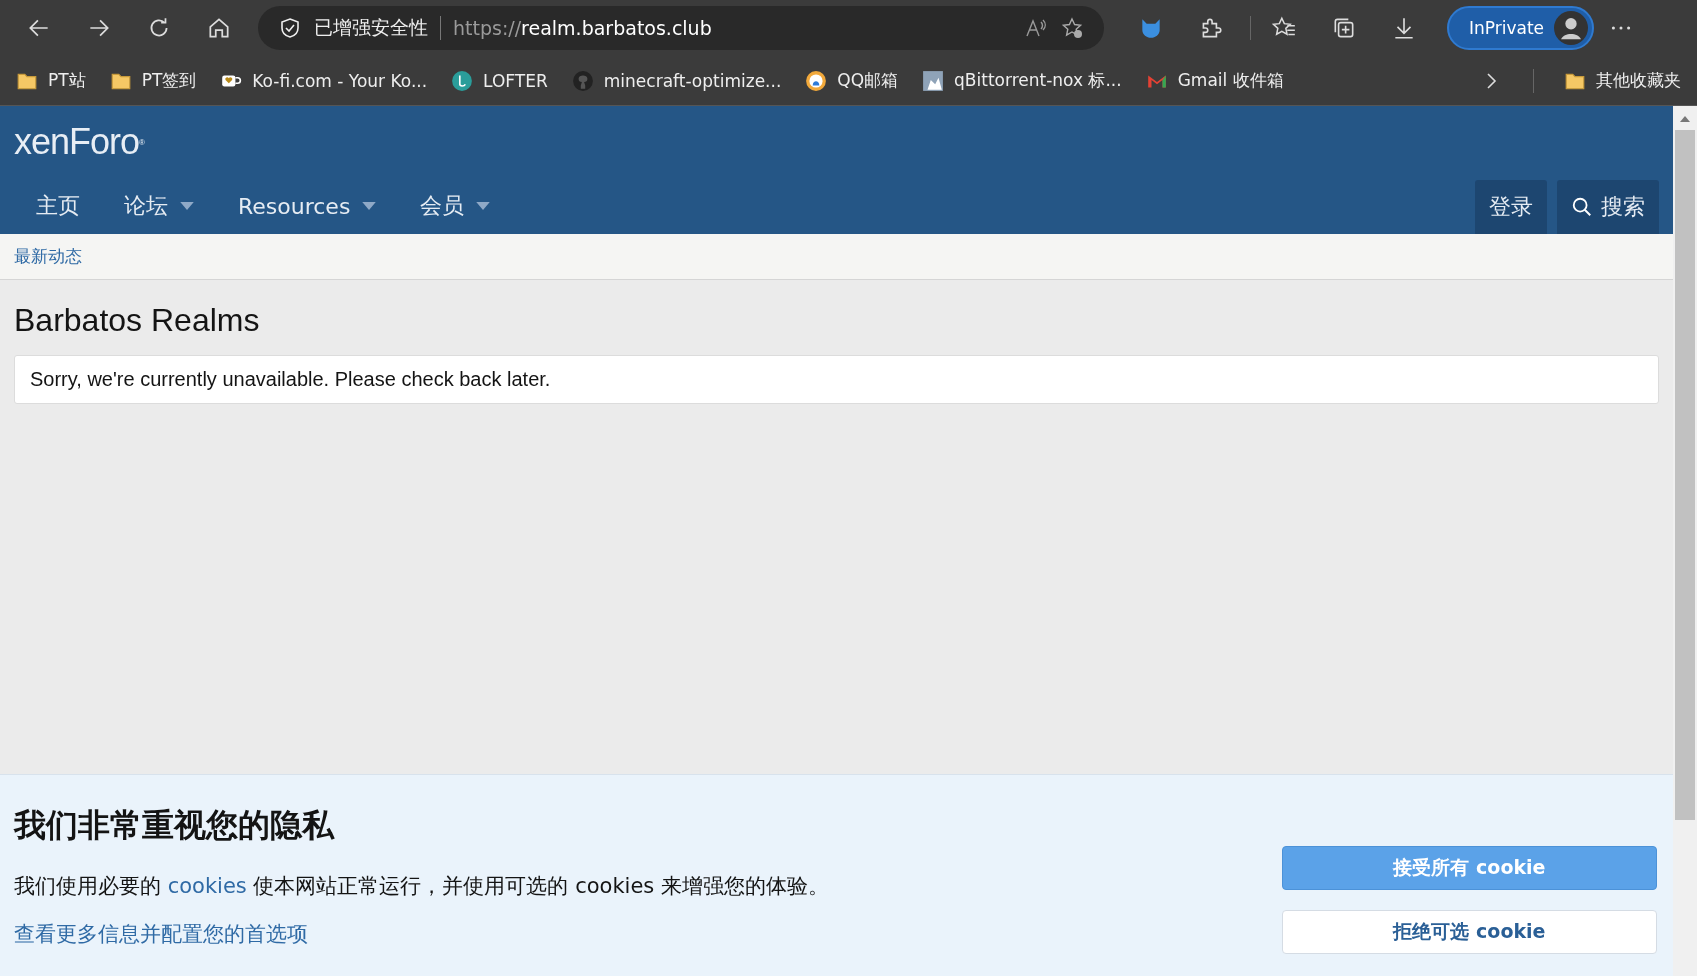 The image size is (1697, 976). What do you see at coordinates (1608, 207) in the screenshot?
I see `search-button: 搜索` at bounding box center [1608, 207].